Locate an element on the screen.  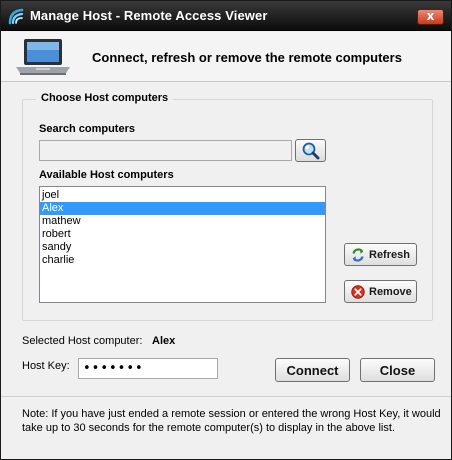
window-title: Manage Host - Remote Access Viewer is located at coordinates (149, 15).